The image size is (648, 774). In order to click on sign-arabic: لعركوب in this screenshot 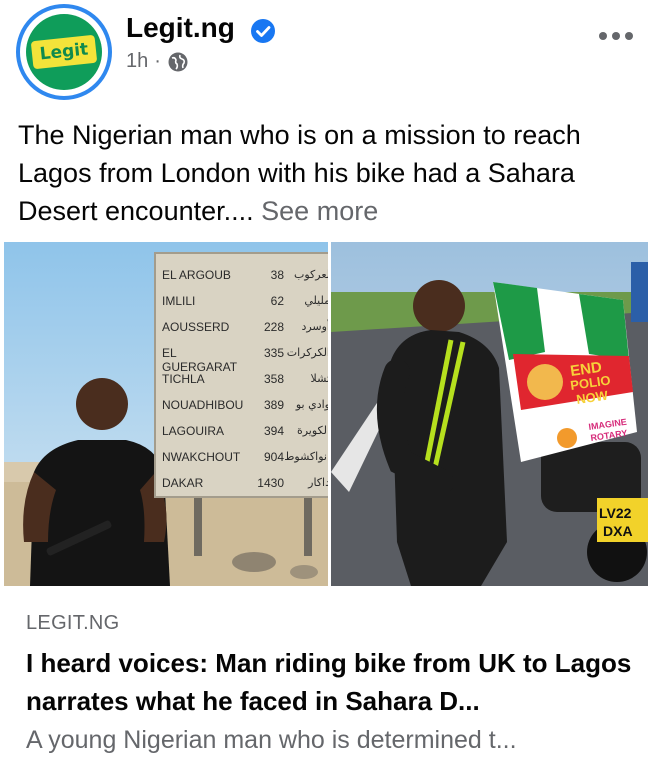, I will do `click(310, 274)`.